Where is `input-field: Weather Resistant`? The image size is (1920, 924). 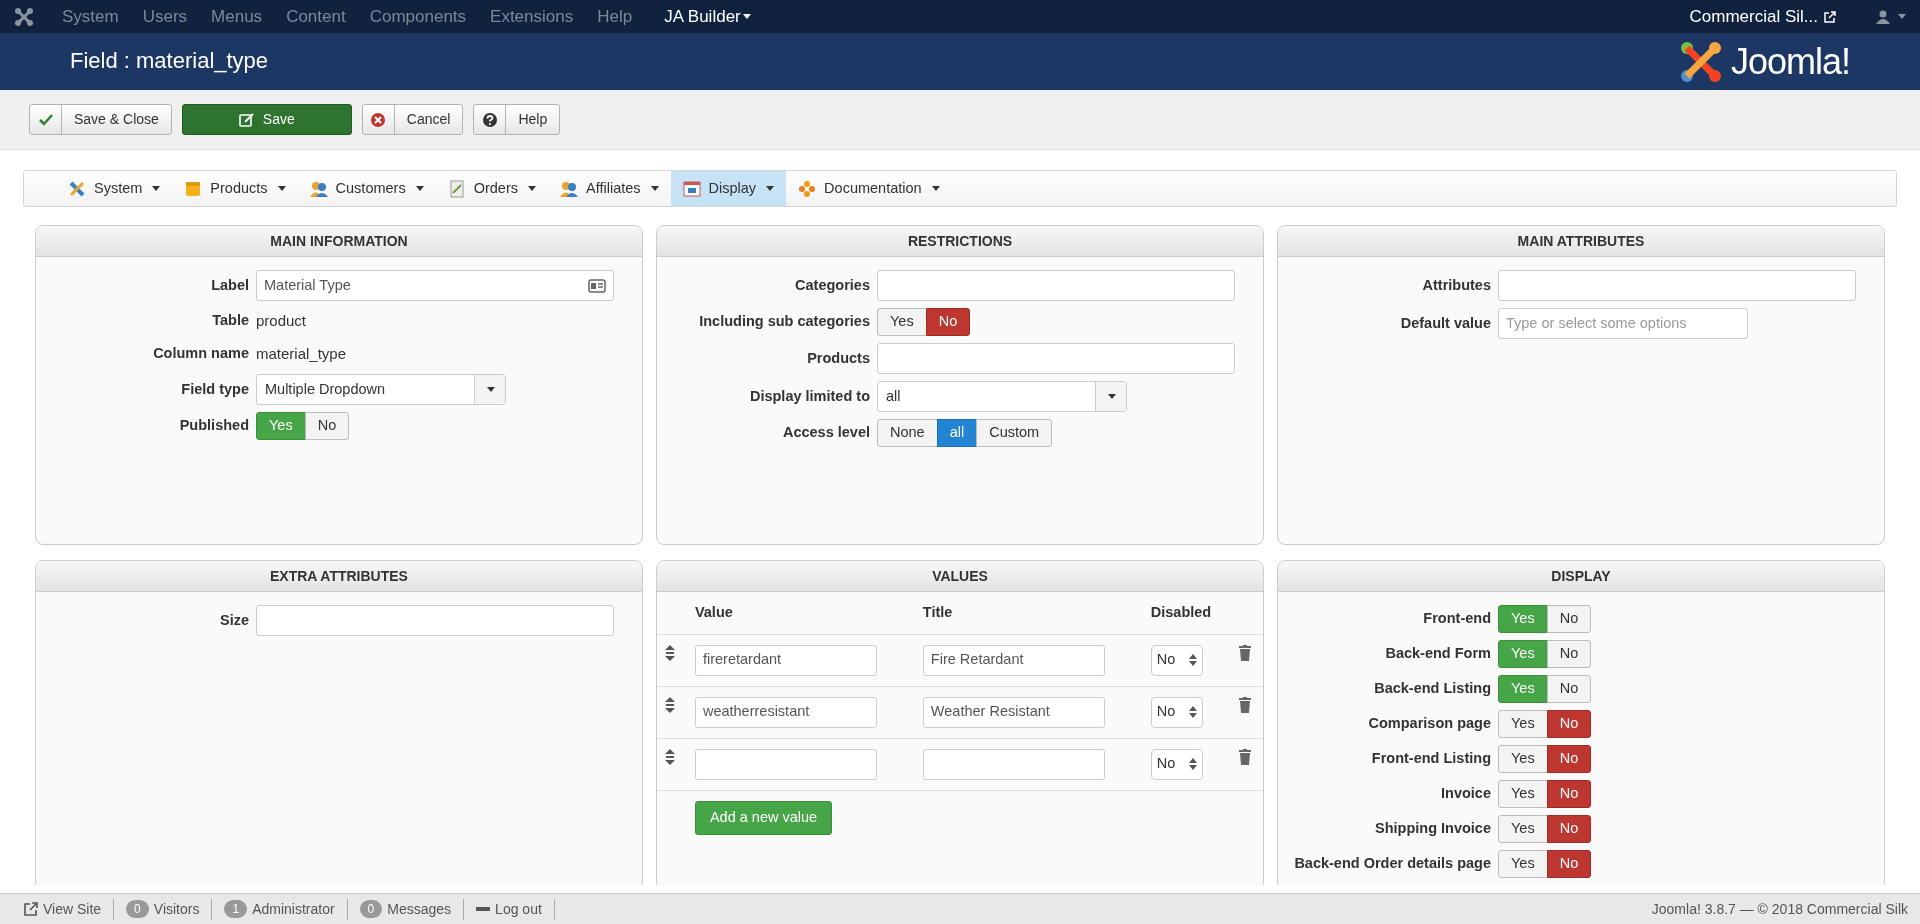
input-field: Weather Resistant is located at coordinates (1013, 712).